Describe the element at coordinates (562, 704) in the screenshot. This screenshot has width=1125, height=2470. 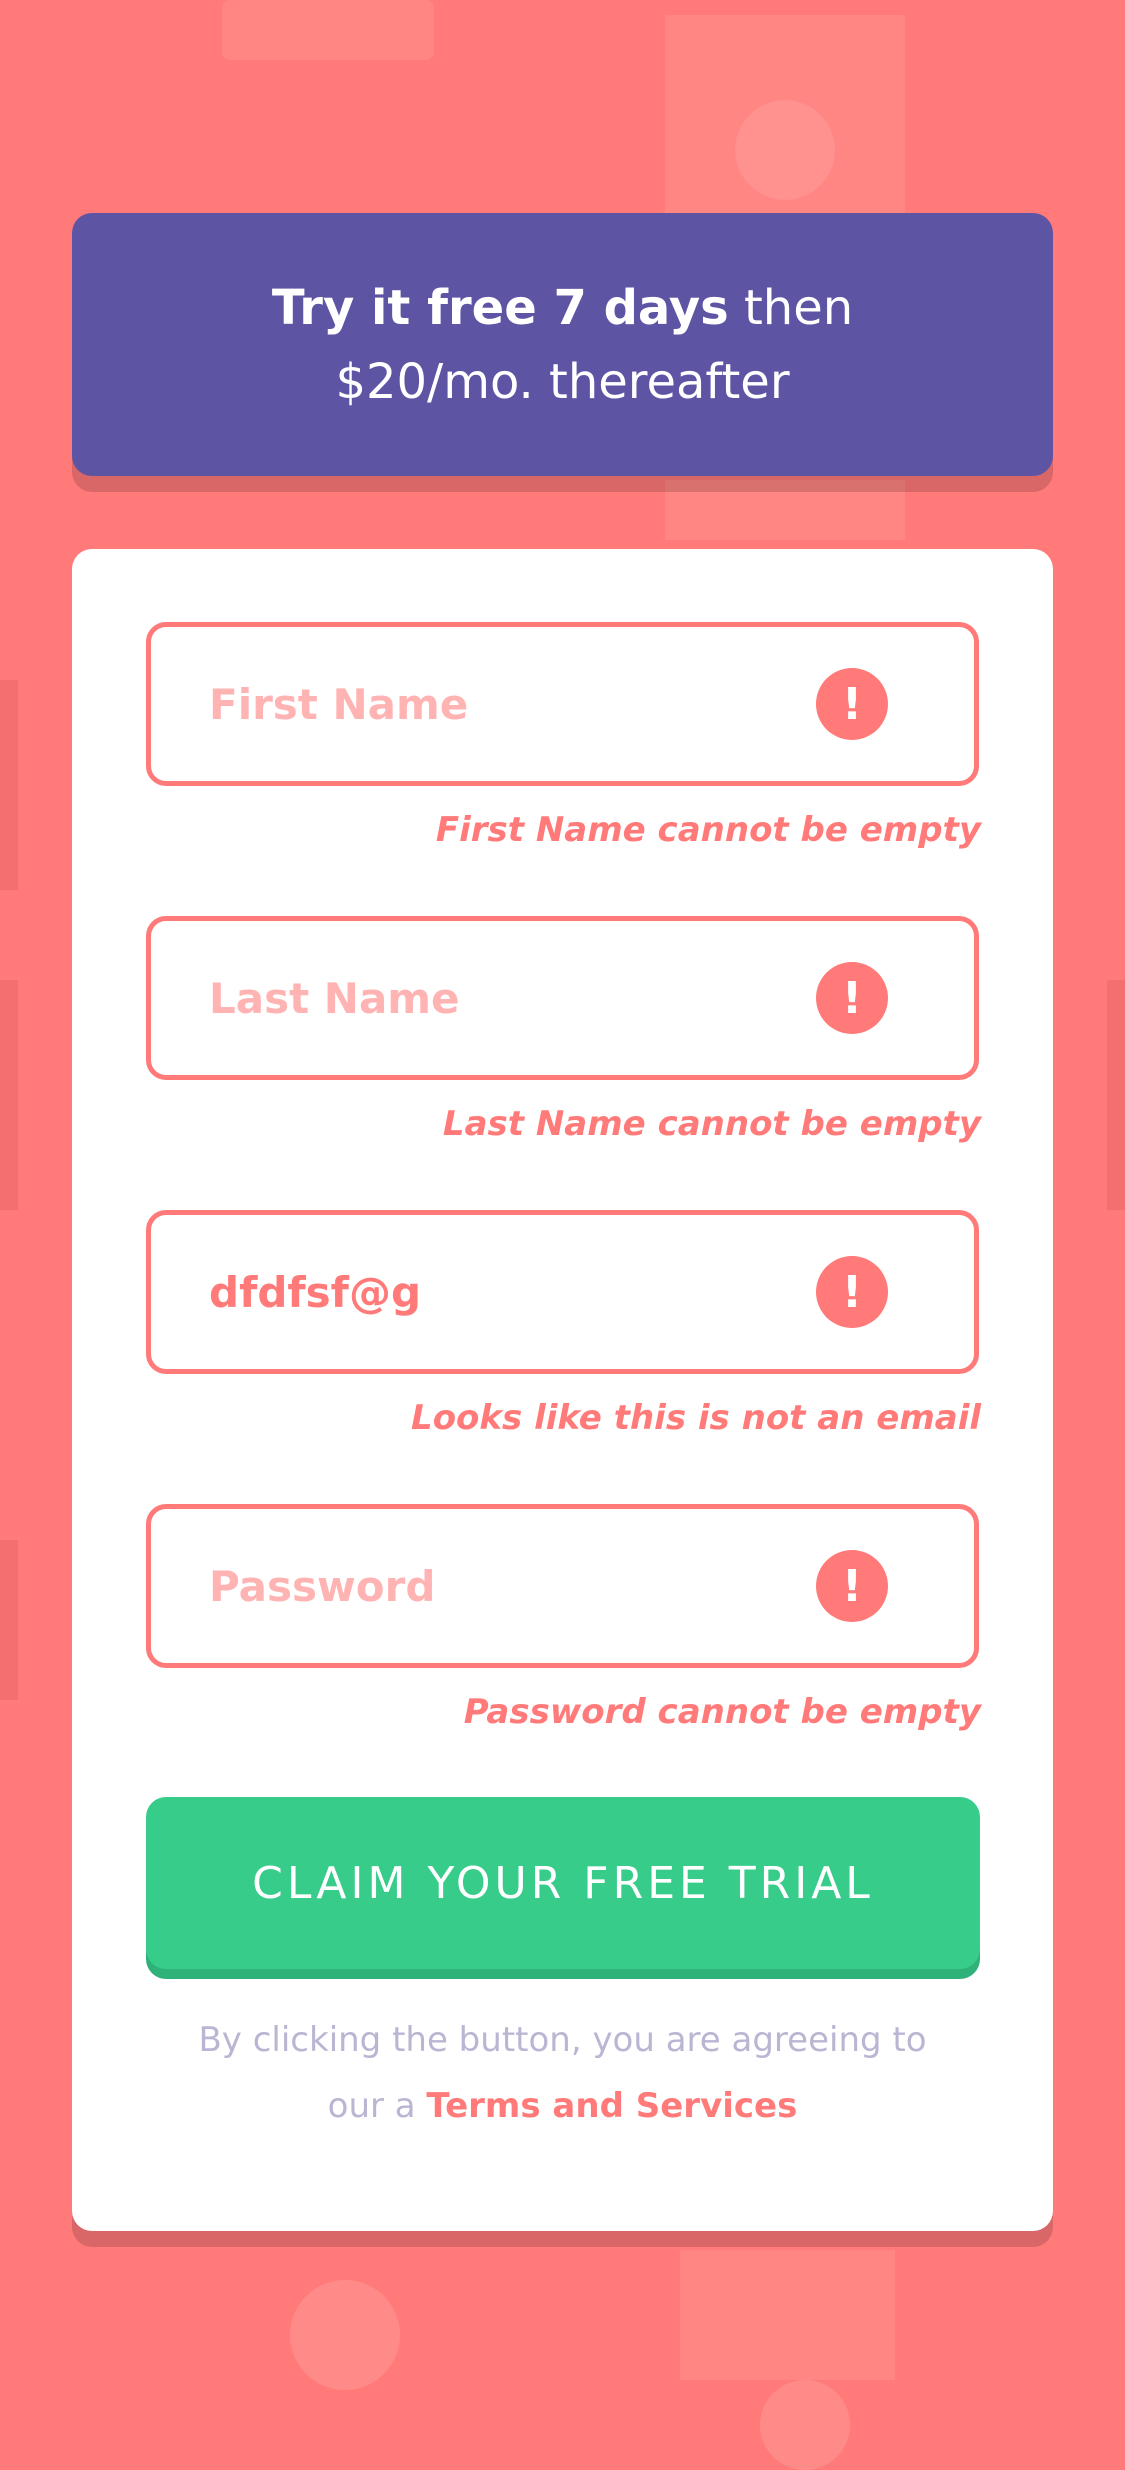
I see `first-name-field: First Name !` at that location.